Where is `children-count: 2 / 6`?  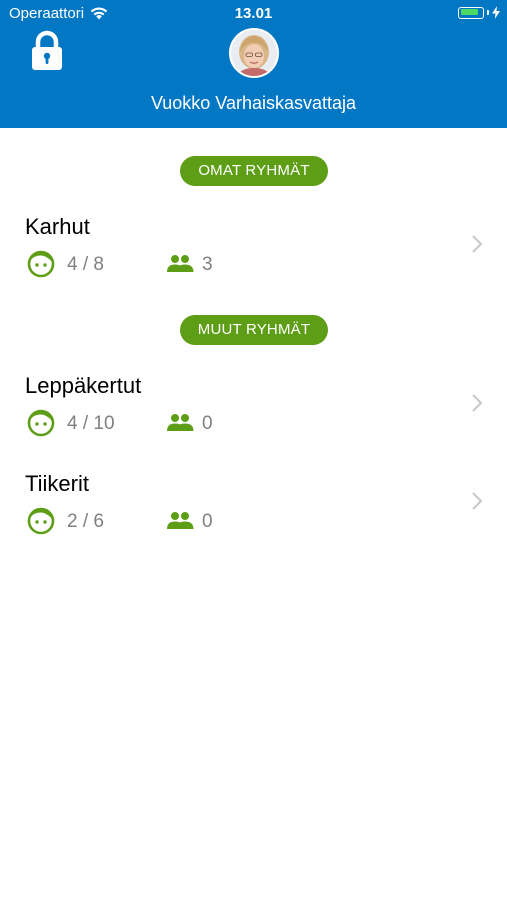 children-count: 2 / 6 is located at coordinates (85, 521).